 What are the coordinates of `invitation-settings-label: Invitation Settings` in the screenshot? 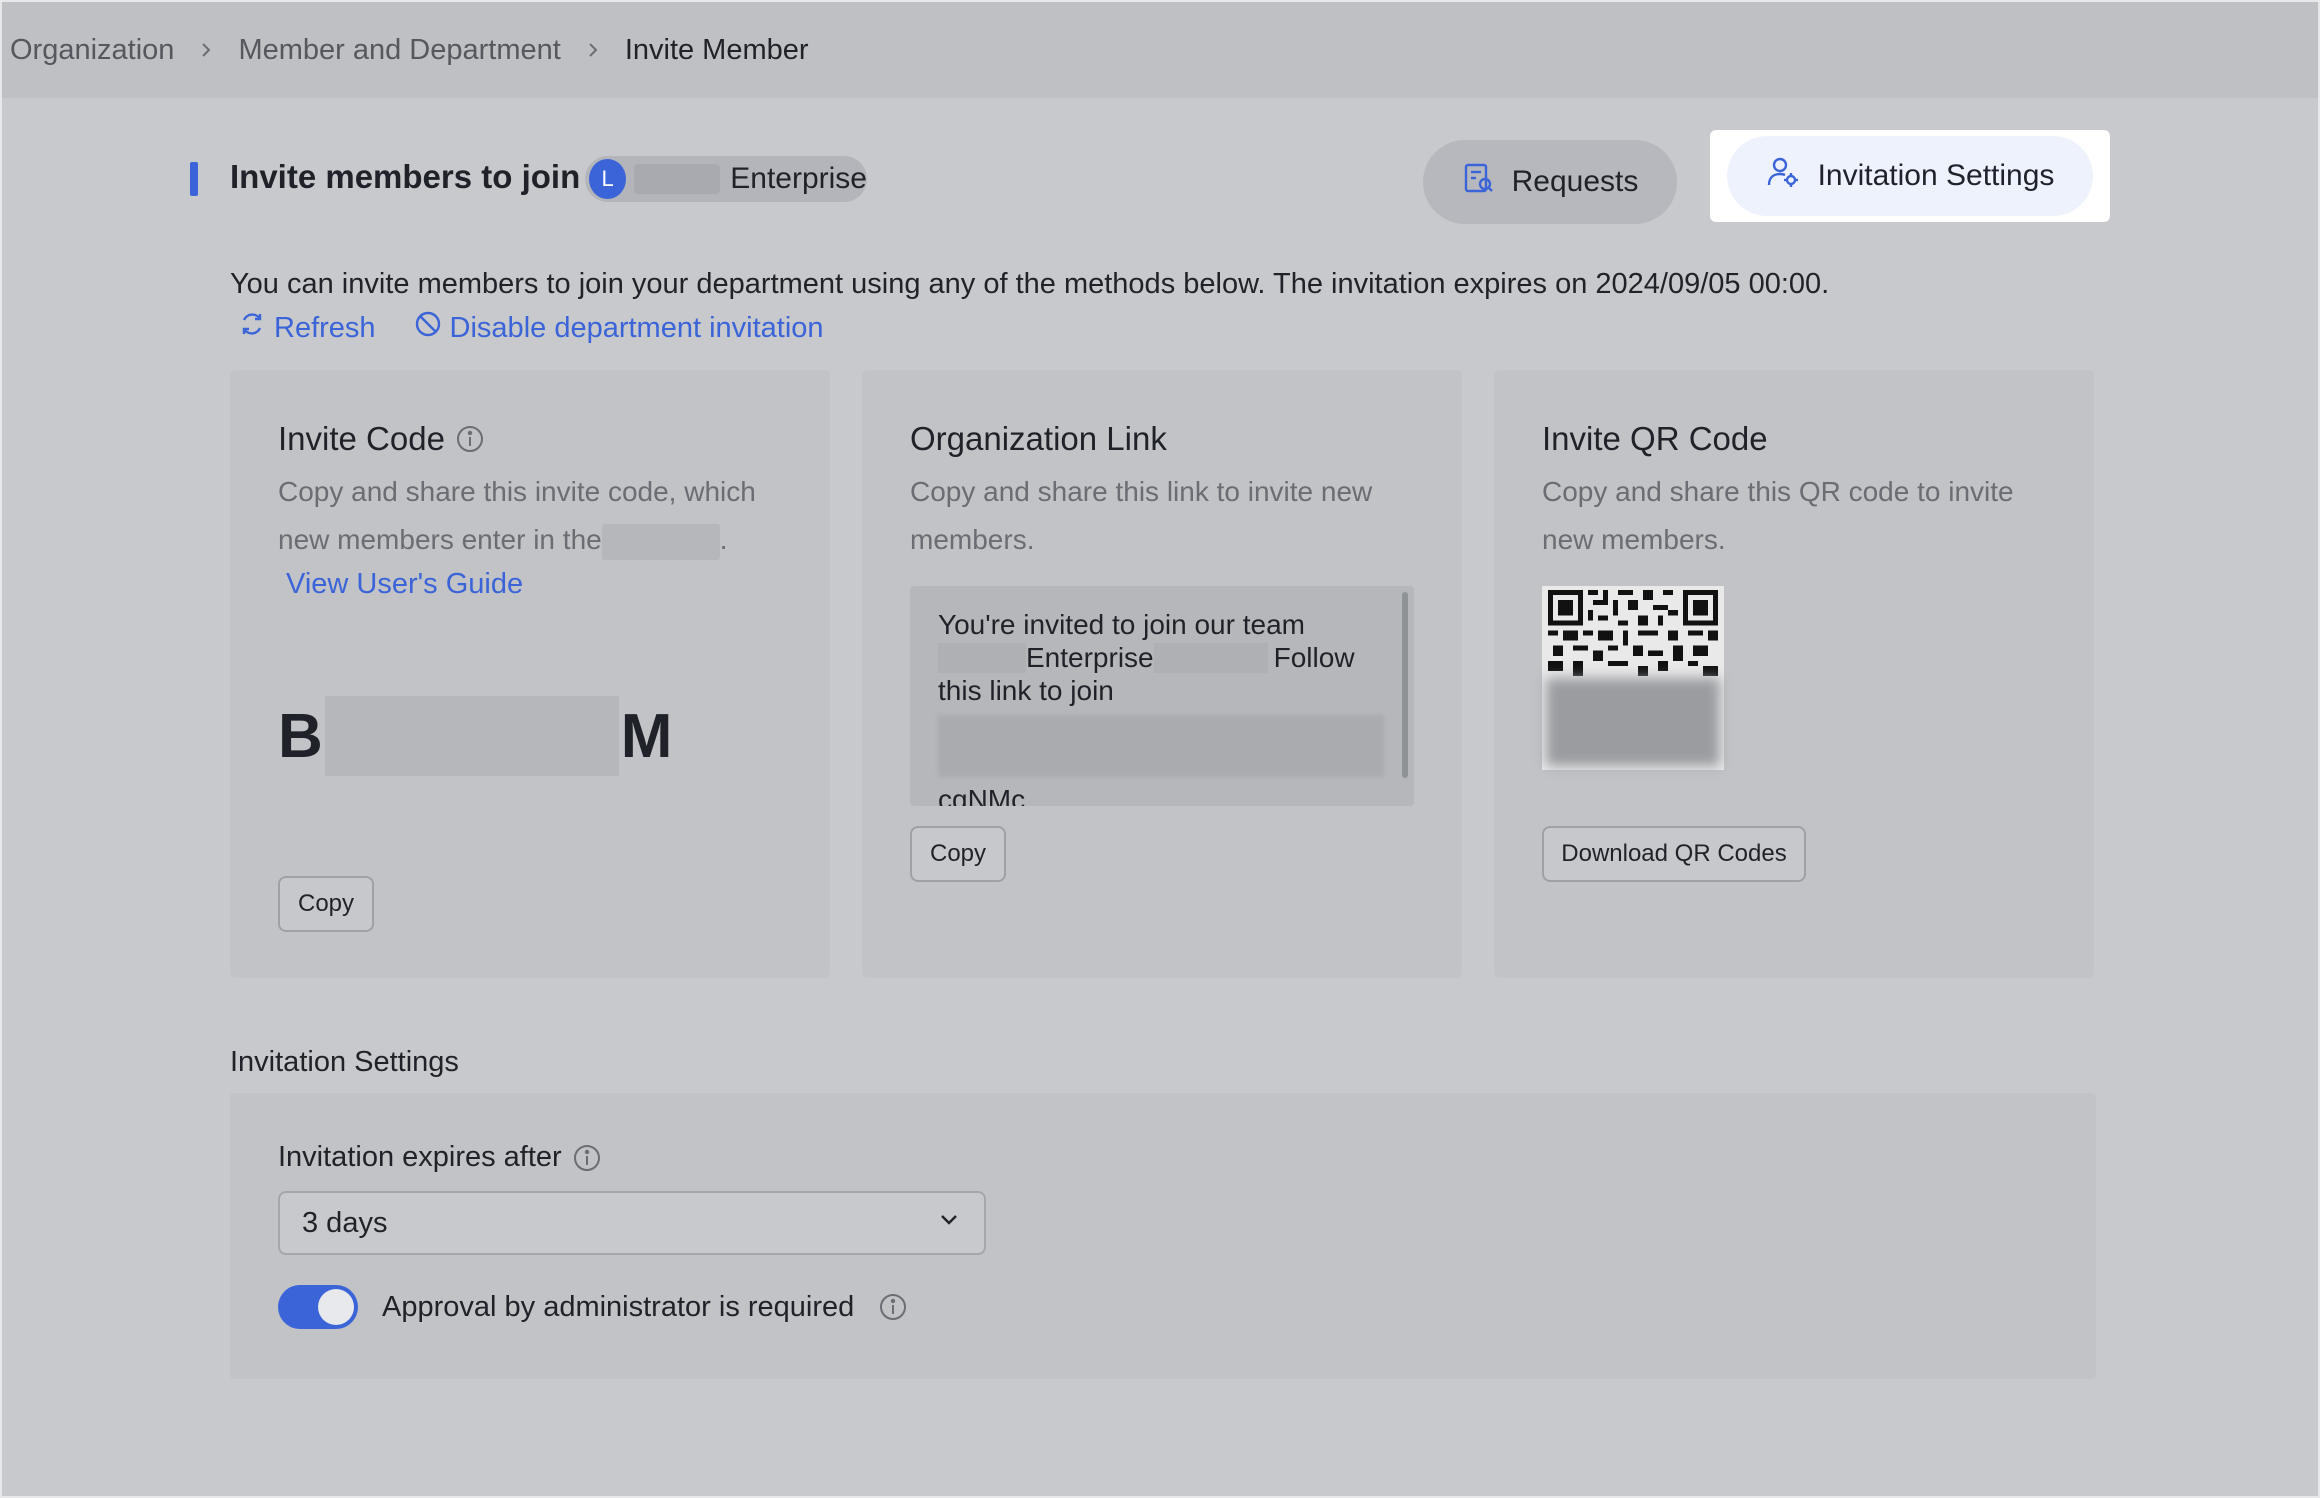 It's located at (1936, 175).